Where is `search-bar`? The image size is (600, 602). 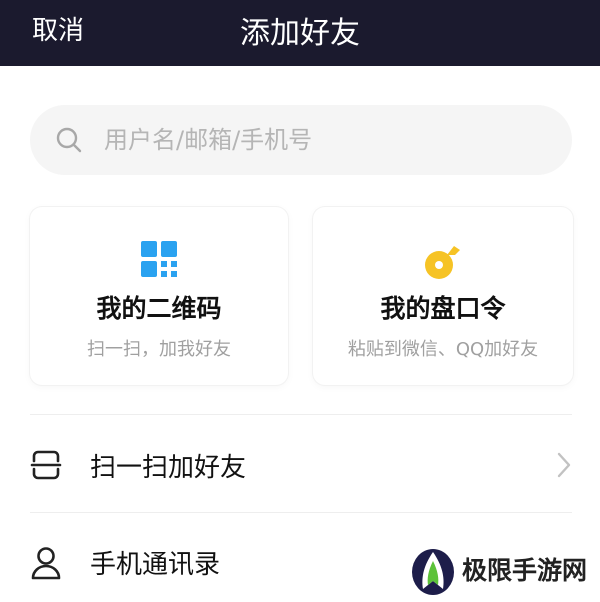 search-bar is located at coordinates (301, 140).